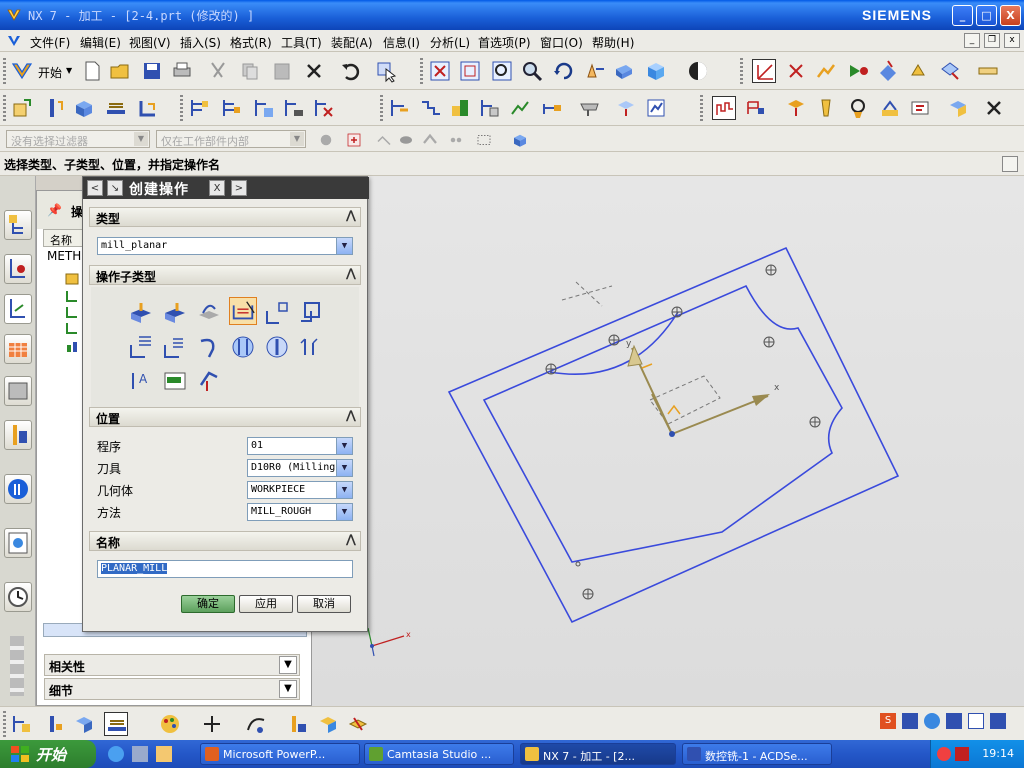 The height and width of the screenshot is (768, 1024). I want to click on shop-doc-icon, so click(918, 71).